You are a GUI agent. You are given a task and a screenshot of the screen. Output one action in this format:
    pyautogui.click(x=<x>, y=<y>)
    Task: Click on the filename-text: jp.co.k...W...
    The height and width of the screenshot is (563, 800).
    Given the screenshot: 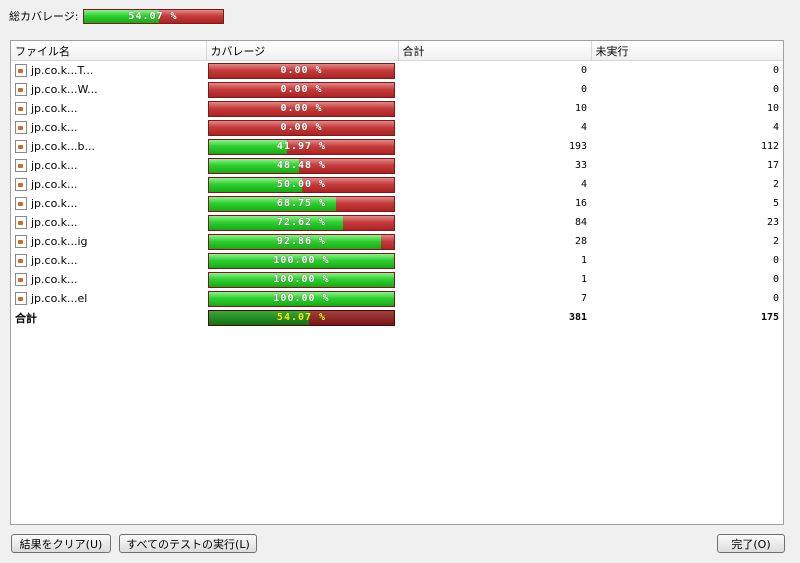 What is the action you would take?
    pyautogui.click(x=64, y=89)
    